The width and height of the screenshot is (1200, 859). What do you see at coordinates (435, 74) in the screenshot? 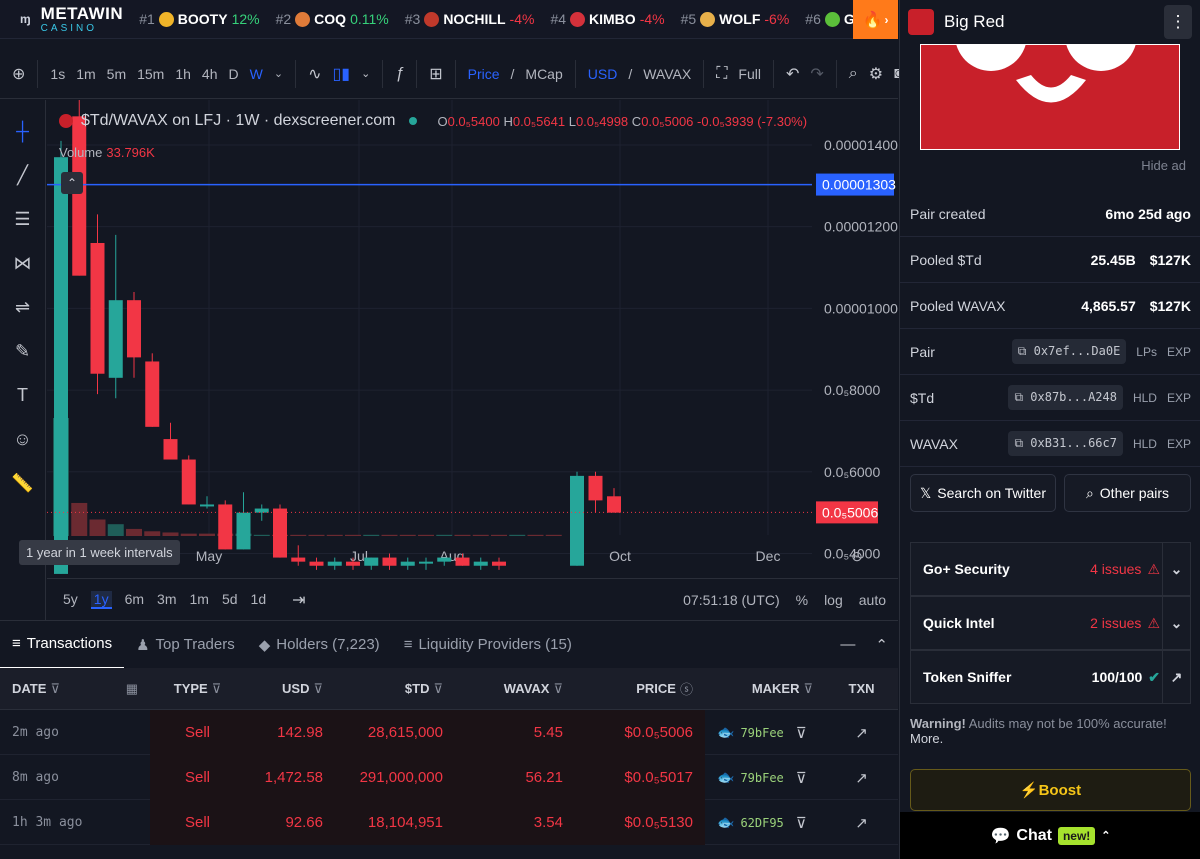
I see `layout-icon: ⊞` at bounding box center [435, 74].